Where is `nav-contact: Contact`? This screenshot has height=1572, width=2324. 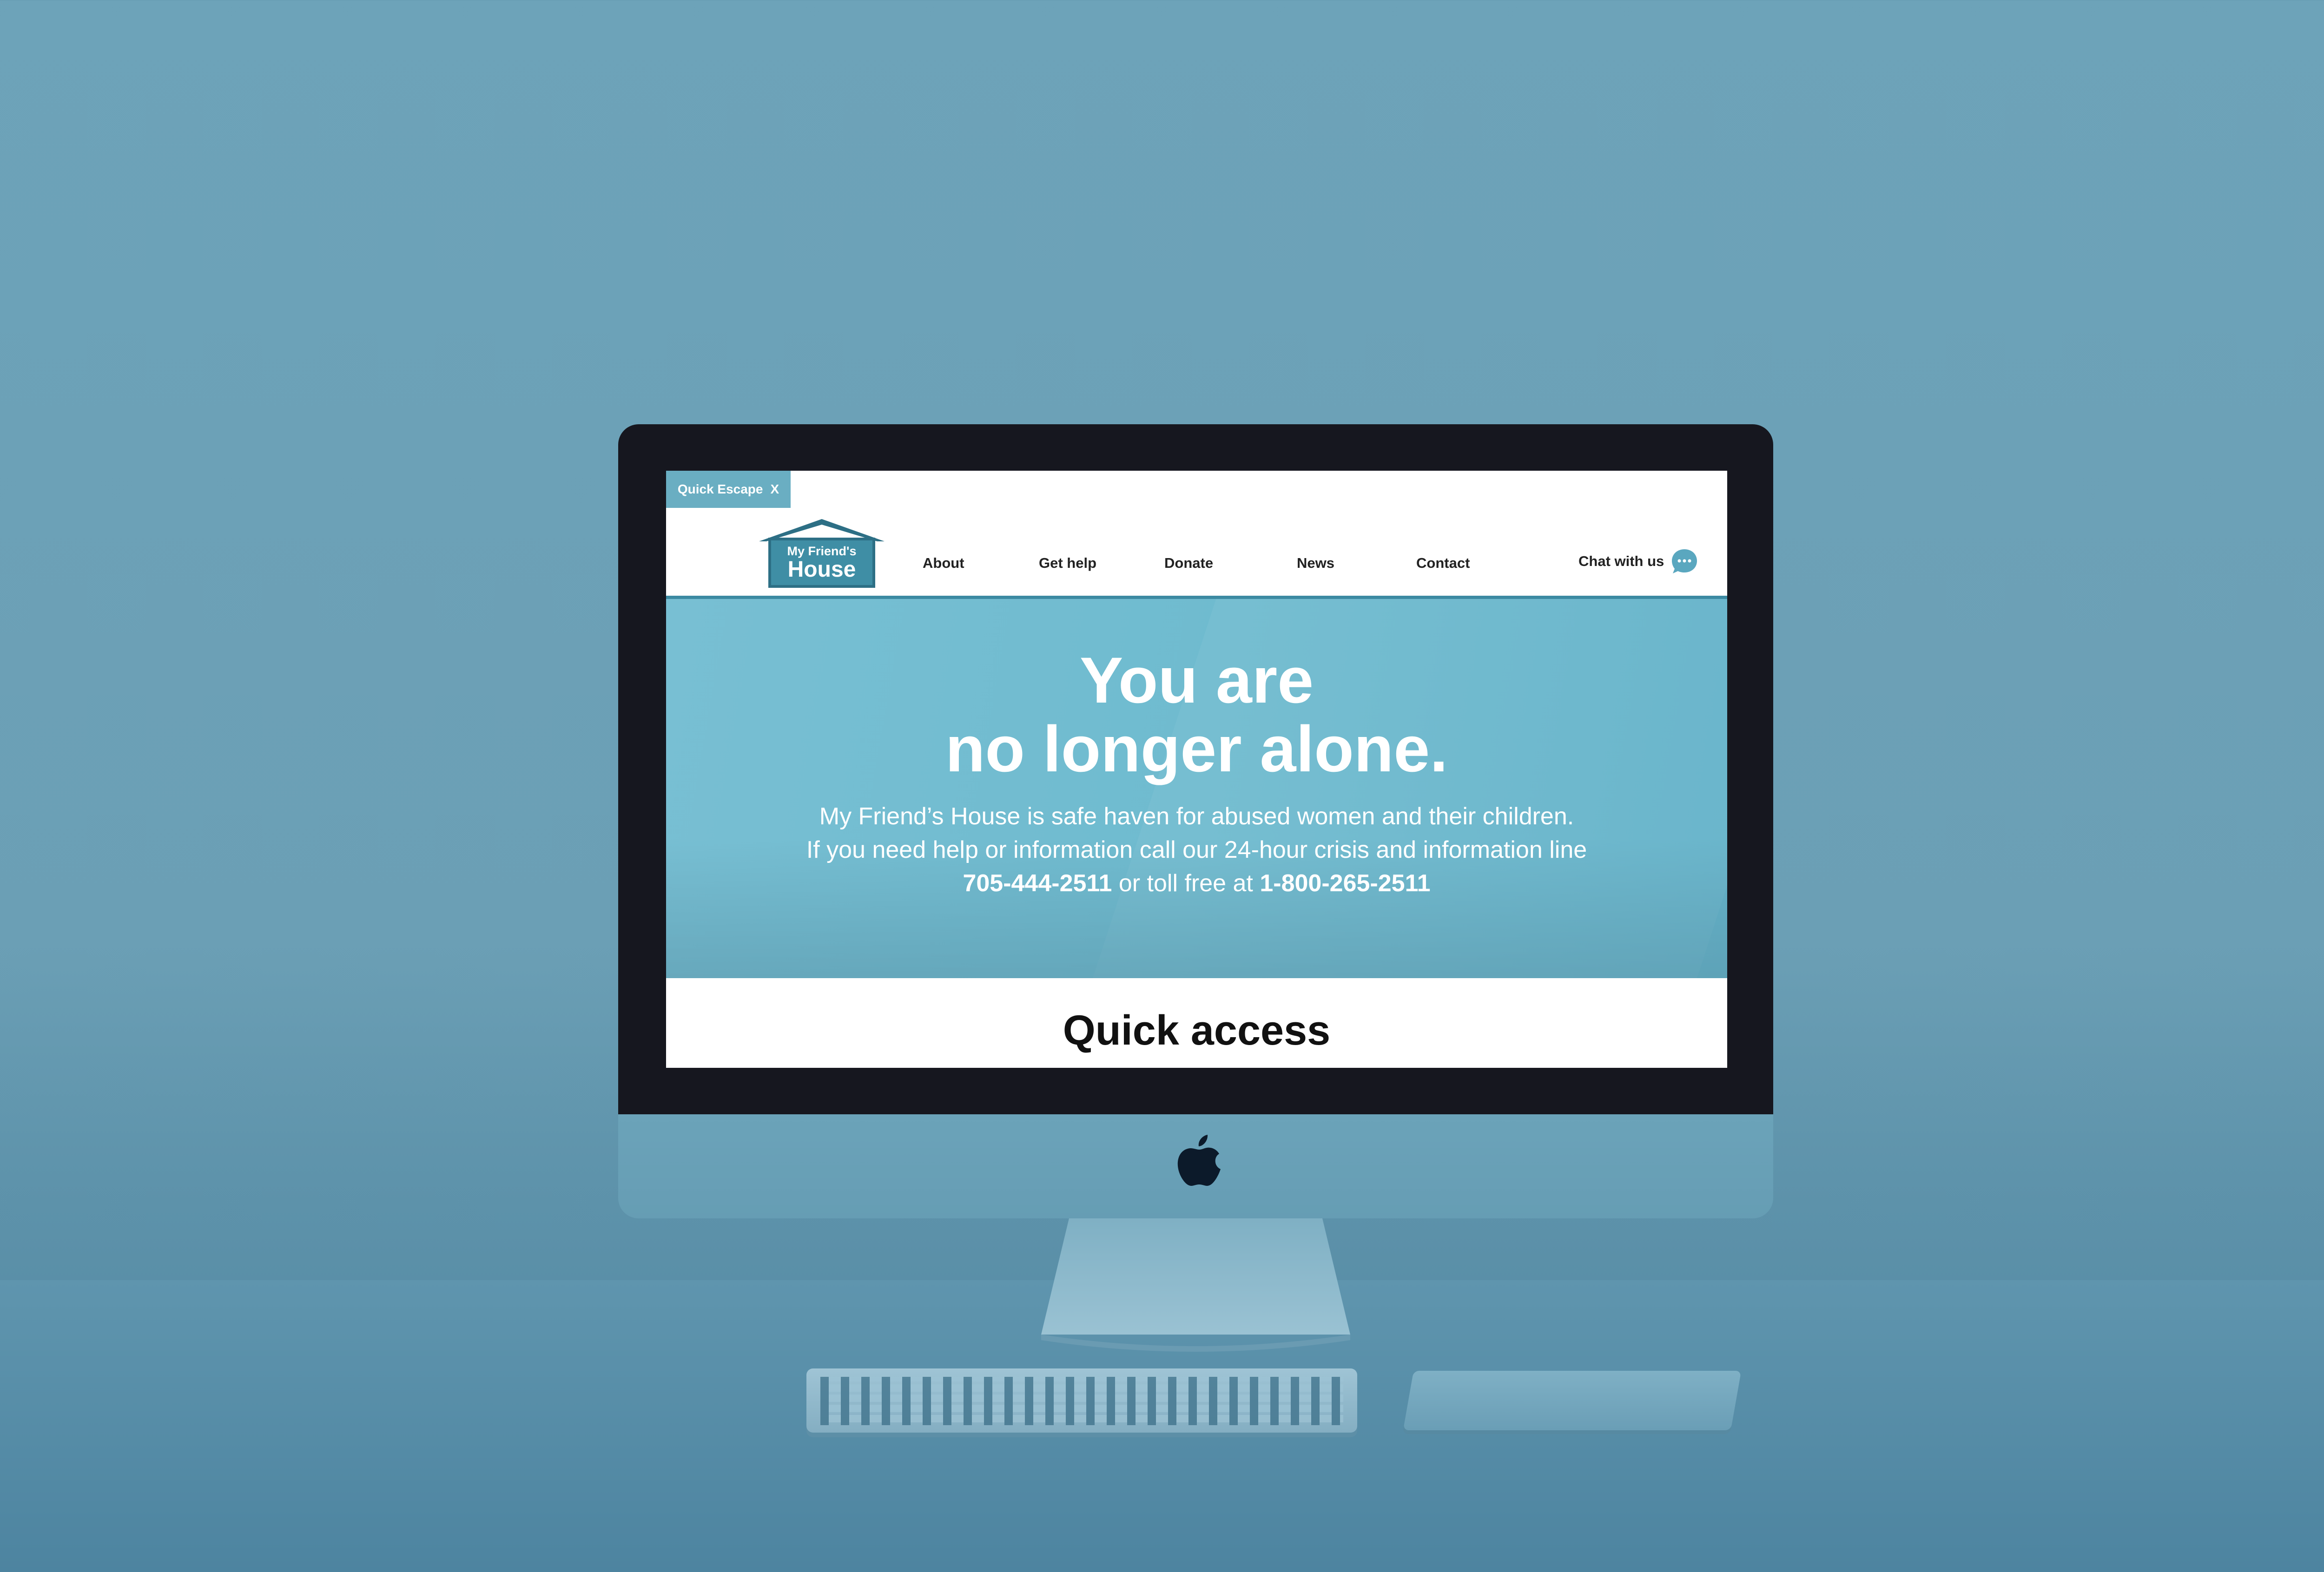
nav-contact: Contact is located at coordinates (1443, 564).